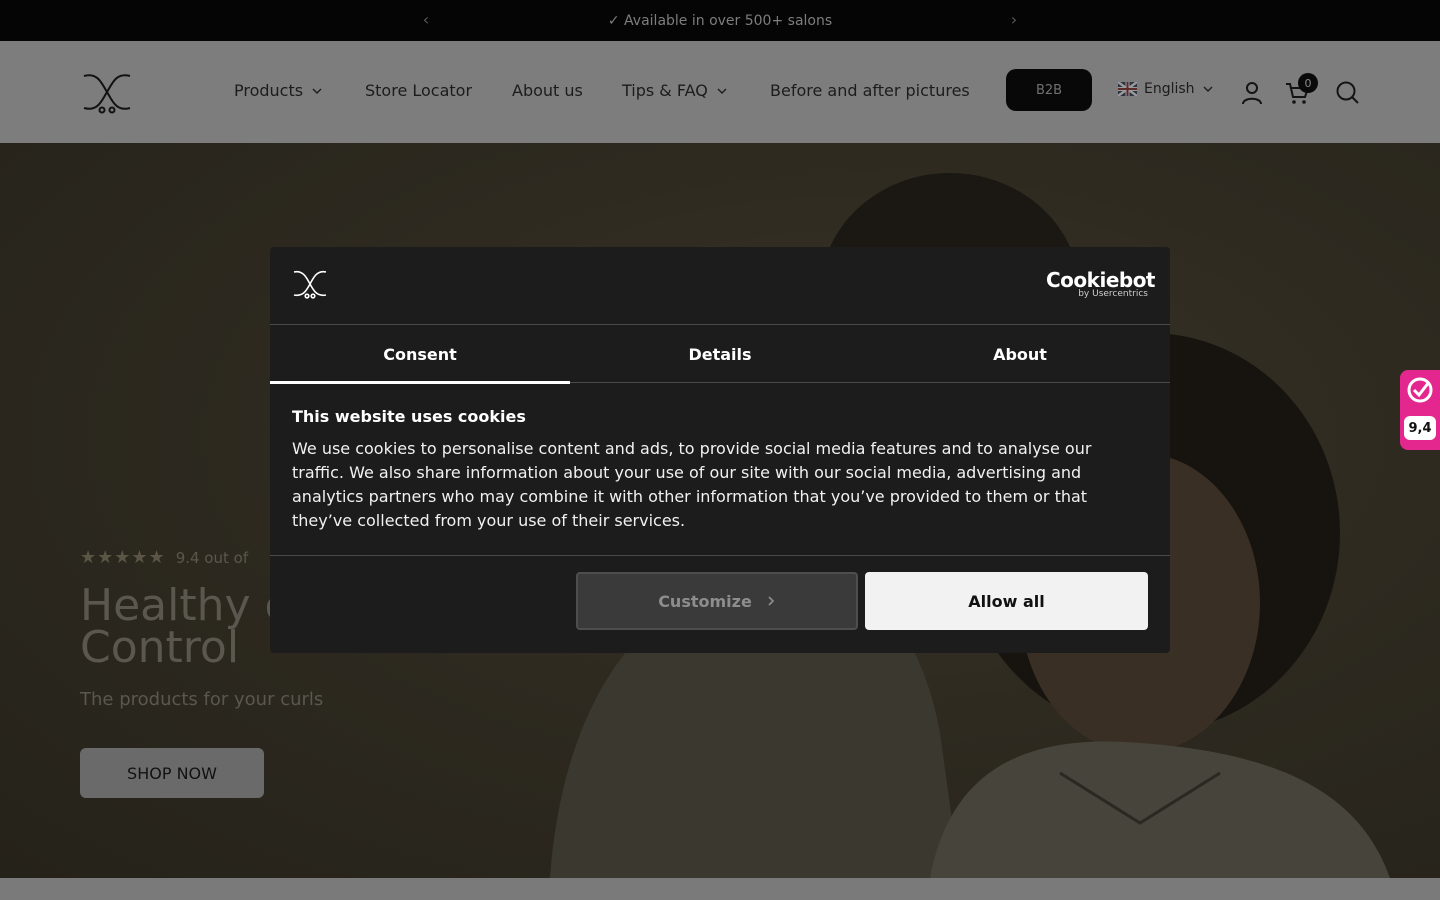 The height and width of the screenshot is (900, 1440). Describe the element at coordinates (1020, 354) in the screenshot. I see `tab-about: About` at that location.